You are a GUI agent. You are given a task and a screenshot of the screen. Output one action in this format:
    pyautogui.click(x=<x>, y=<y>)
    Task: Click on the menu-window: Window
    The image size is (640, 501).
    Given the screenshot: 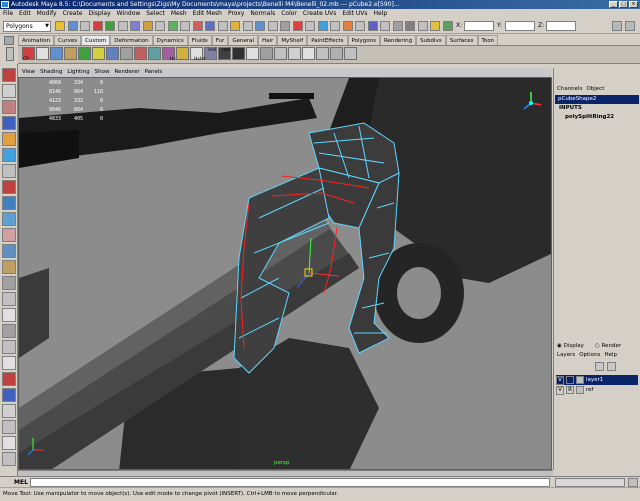 What is the action you would take?
    pyautogui.click(x=129, y=14)
    